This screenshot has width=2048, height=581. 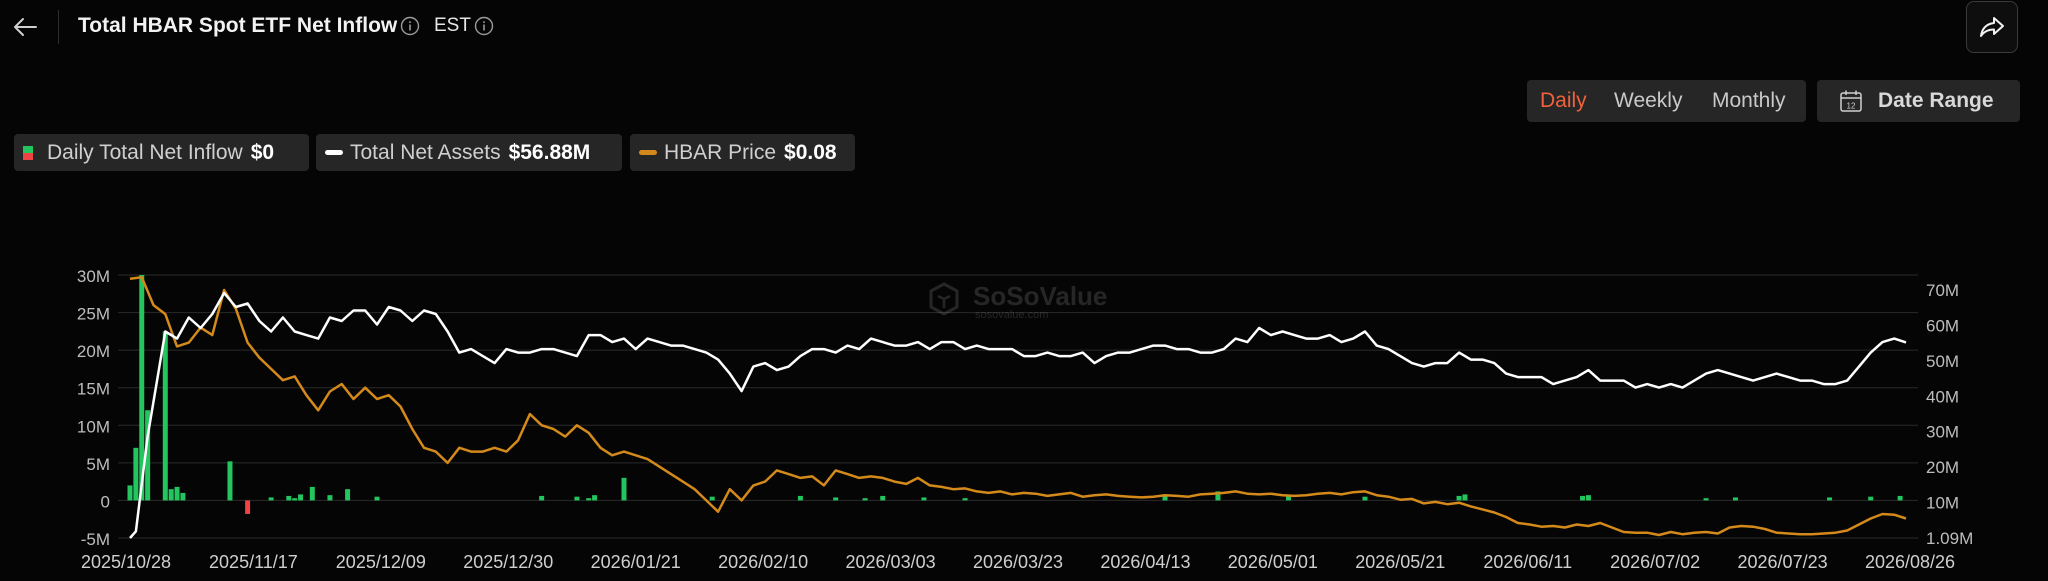 I want to click on right-tick-label: 10M, so click(x=1942, y=503).